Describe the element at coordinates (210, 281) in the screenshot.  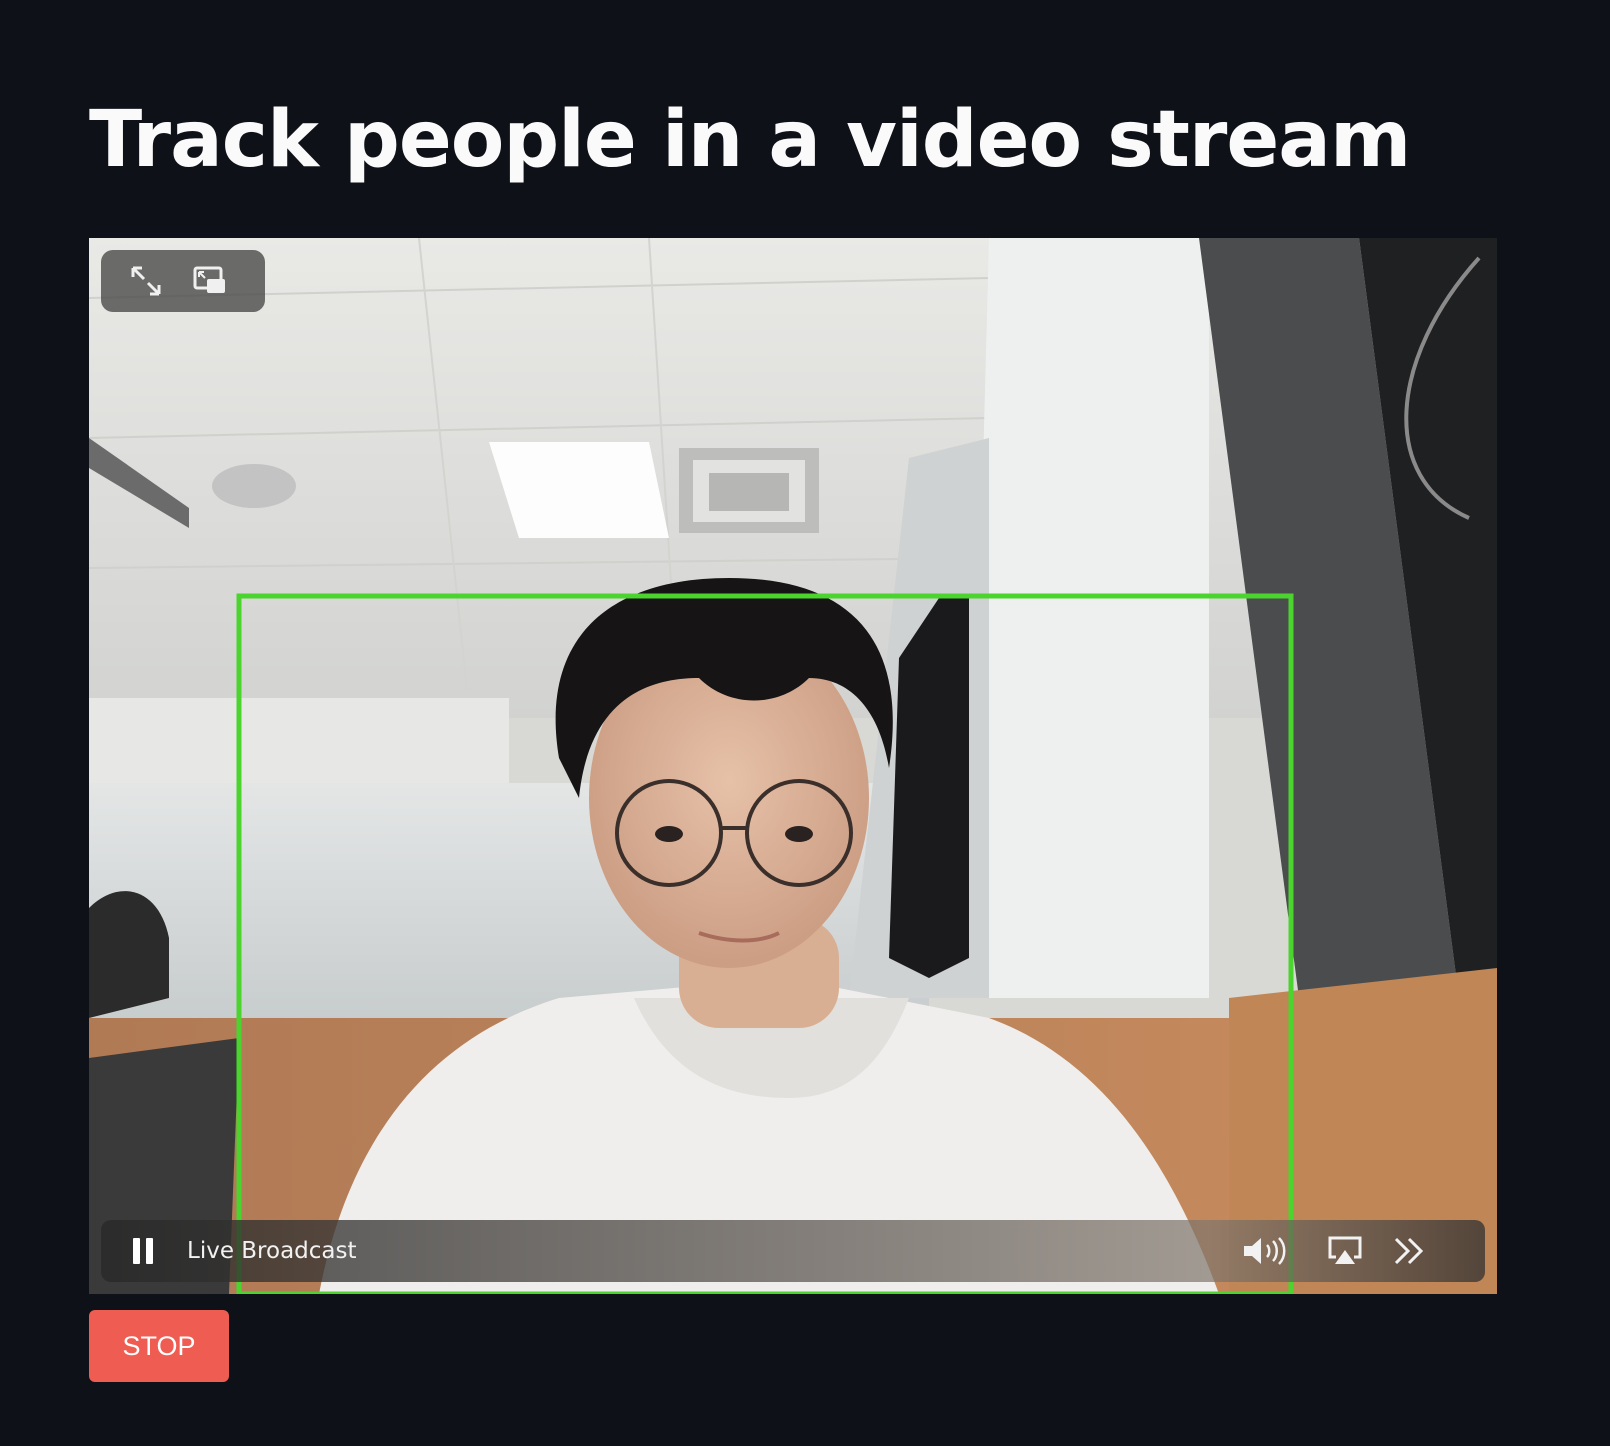
I see `picture-in-picture-icon` at that location.